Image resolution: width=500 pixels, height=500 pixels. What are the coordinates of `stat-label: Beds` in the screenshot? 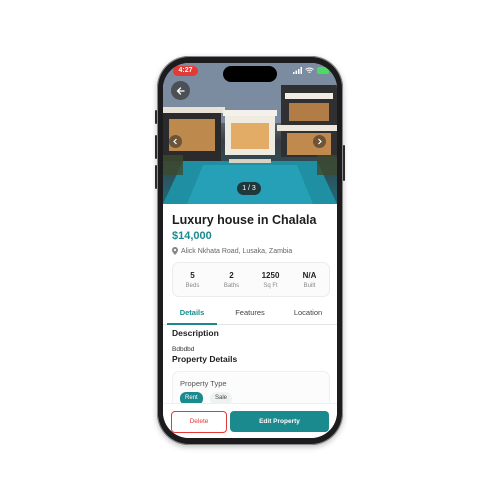 It's located at (192, 286).